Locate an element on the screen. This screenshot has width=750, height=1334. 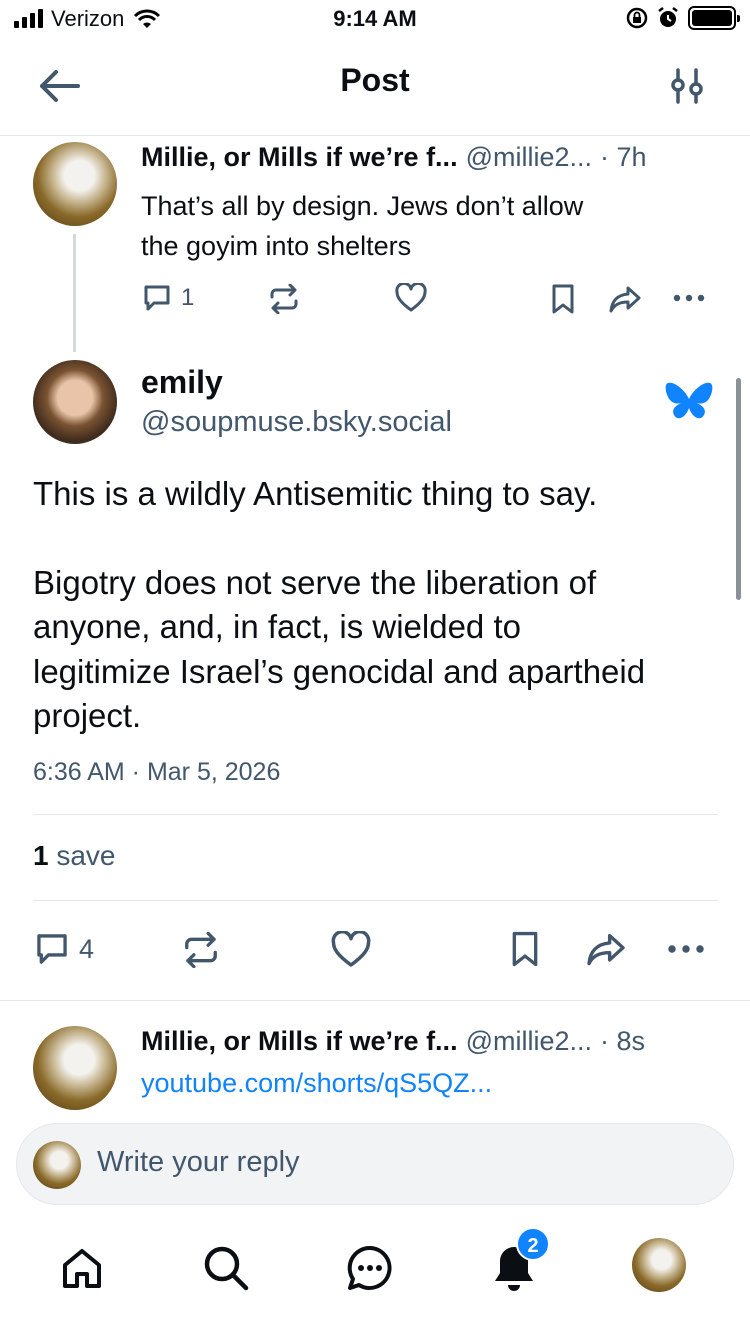
chat-icon is located at coordinates (369, 1267).